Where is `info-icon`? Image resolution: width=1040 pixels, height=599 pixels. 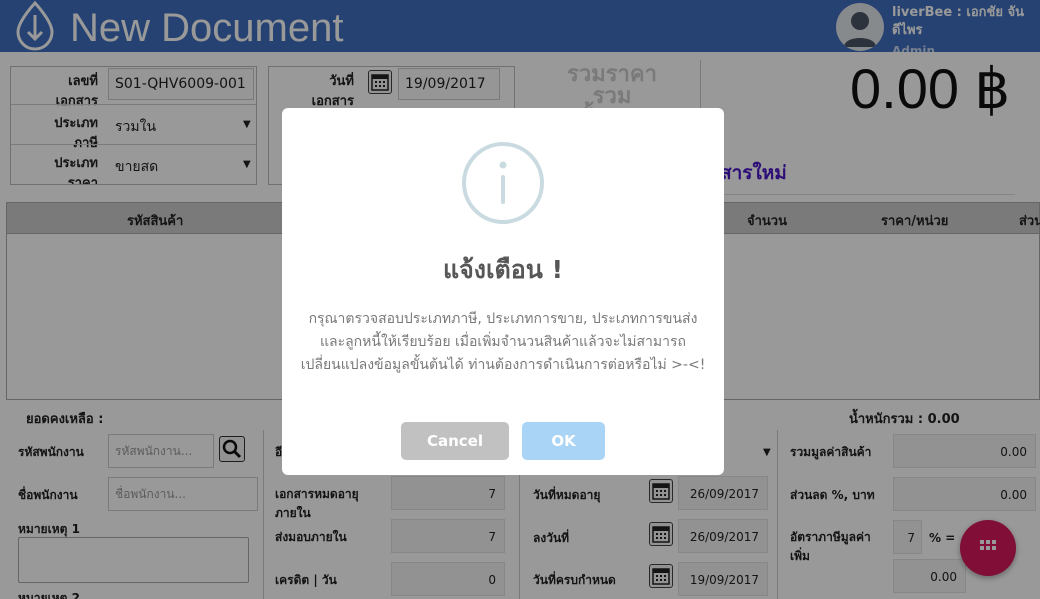
info-icon is located at coordinates (503, 183).